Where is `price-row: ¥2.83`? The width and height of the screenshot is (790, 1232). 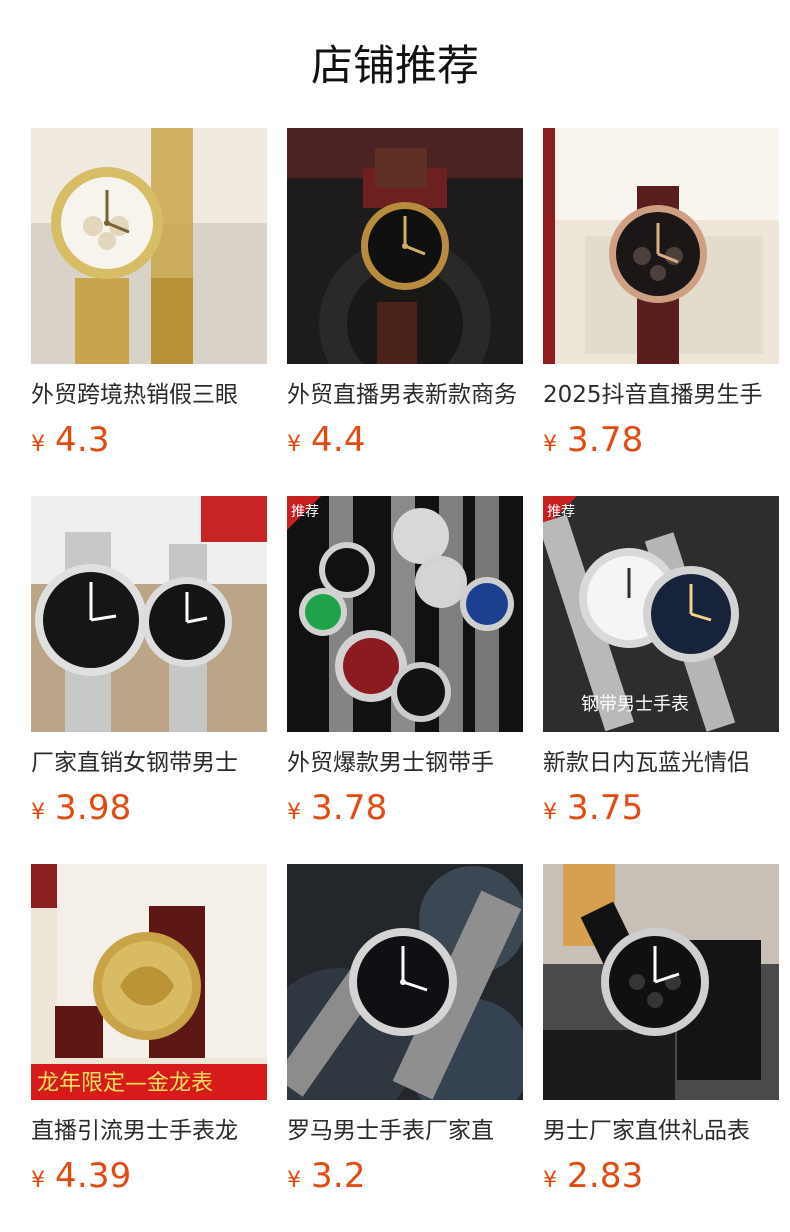 price-row: ¥2.83 is located at coordinates (661, 1176).